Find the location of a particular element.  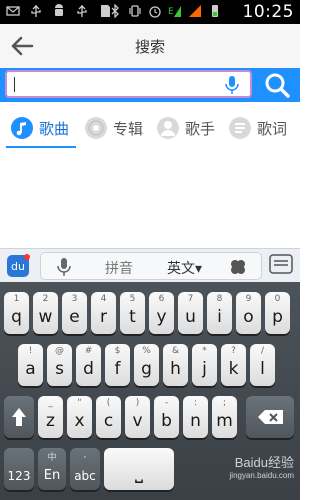

key-t: 5t is located at coordinates (132, 313).